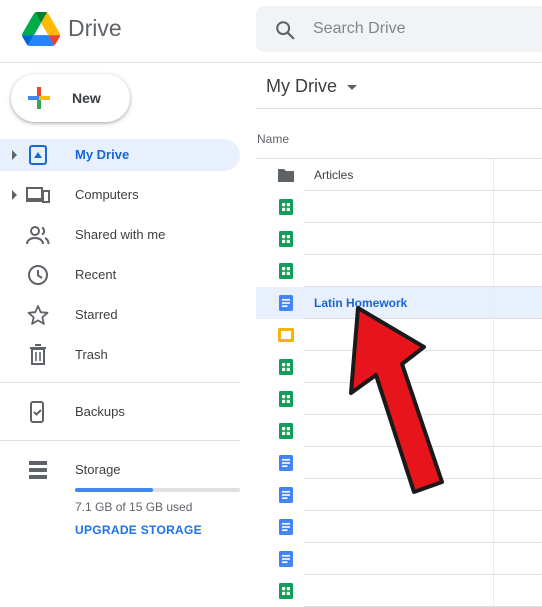 The height and width of the screenshot is (607, 542). I want to click on sidebar-item-label: My Drive, so click(102, 154).